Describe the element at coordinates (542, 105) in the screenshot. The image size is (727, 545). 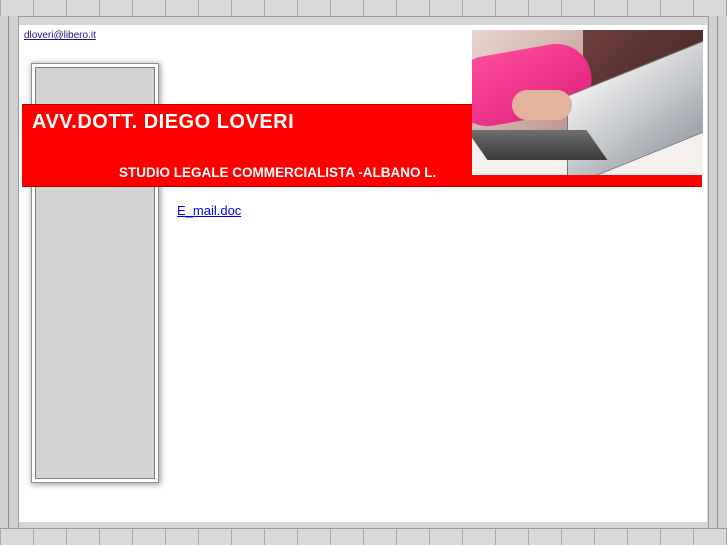
I see `photo-hand` at that location.